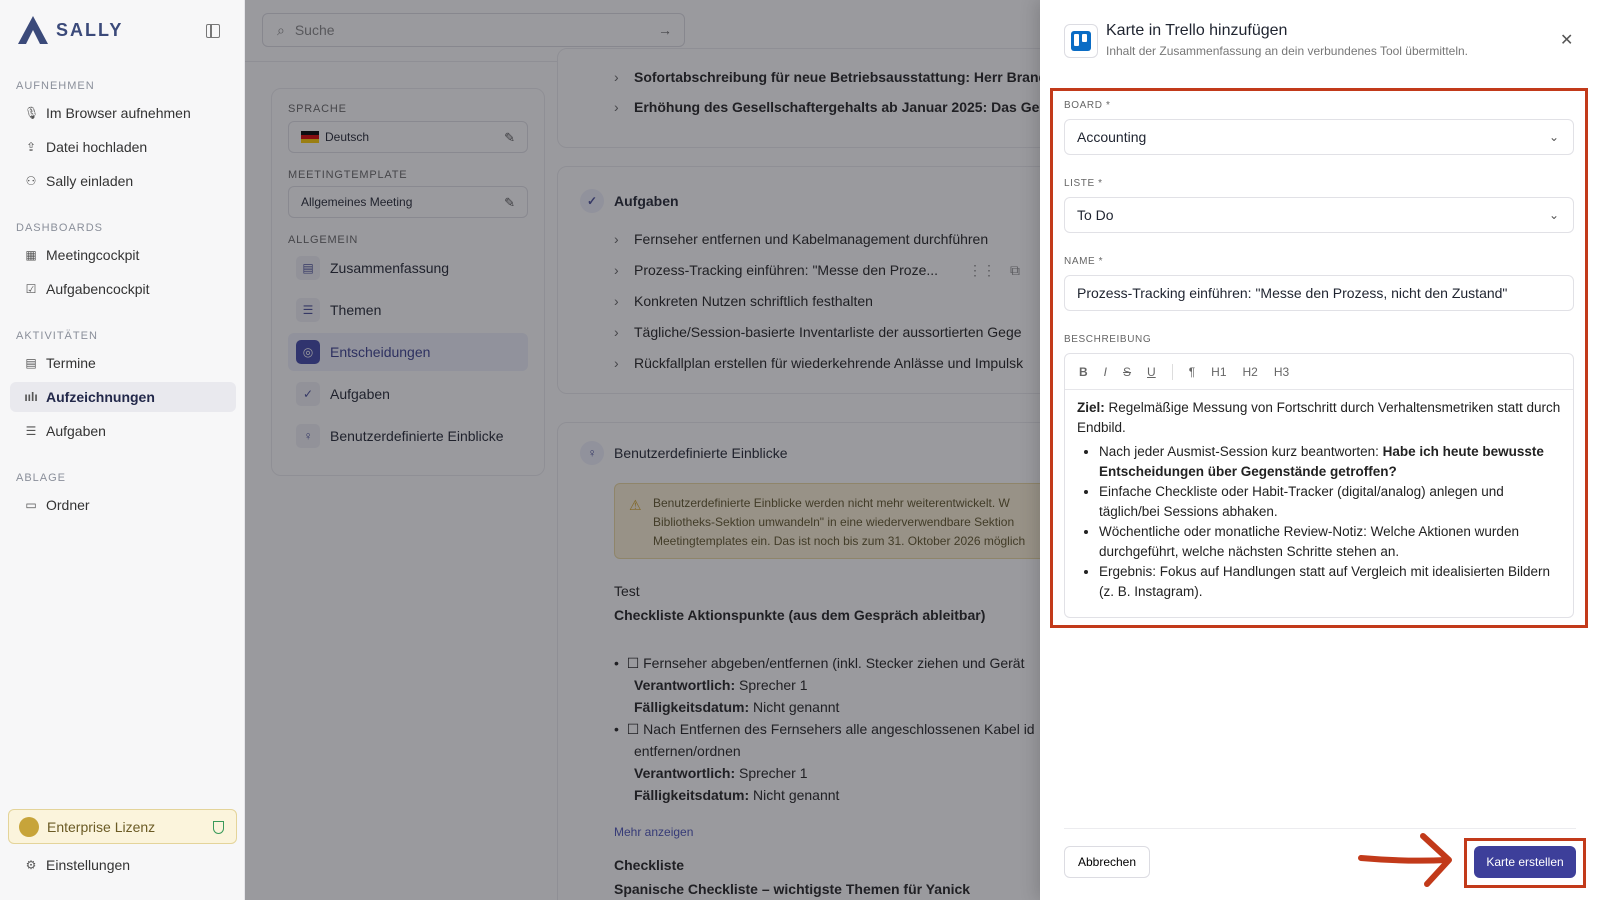 Image resolution: width=1600 pixels, height=900 pixels. What do you see at coordinates (31, 147) in the screenshot?
I see `upload-icon: ⇪` at bounding box center [31, 147].